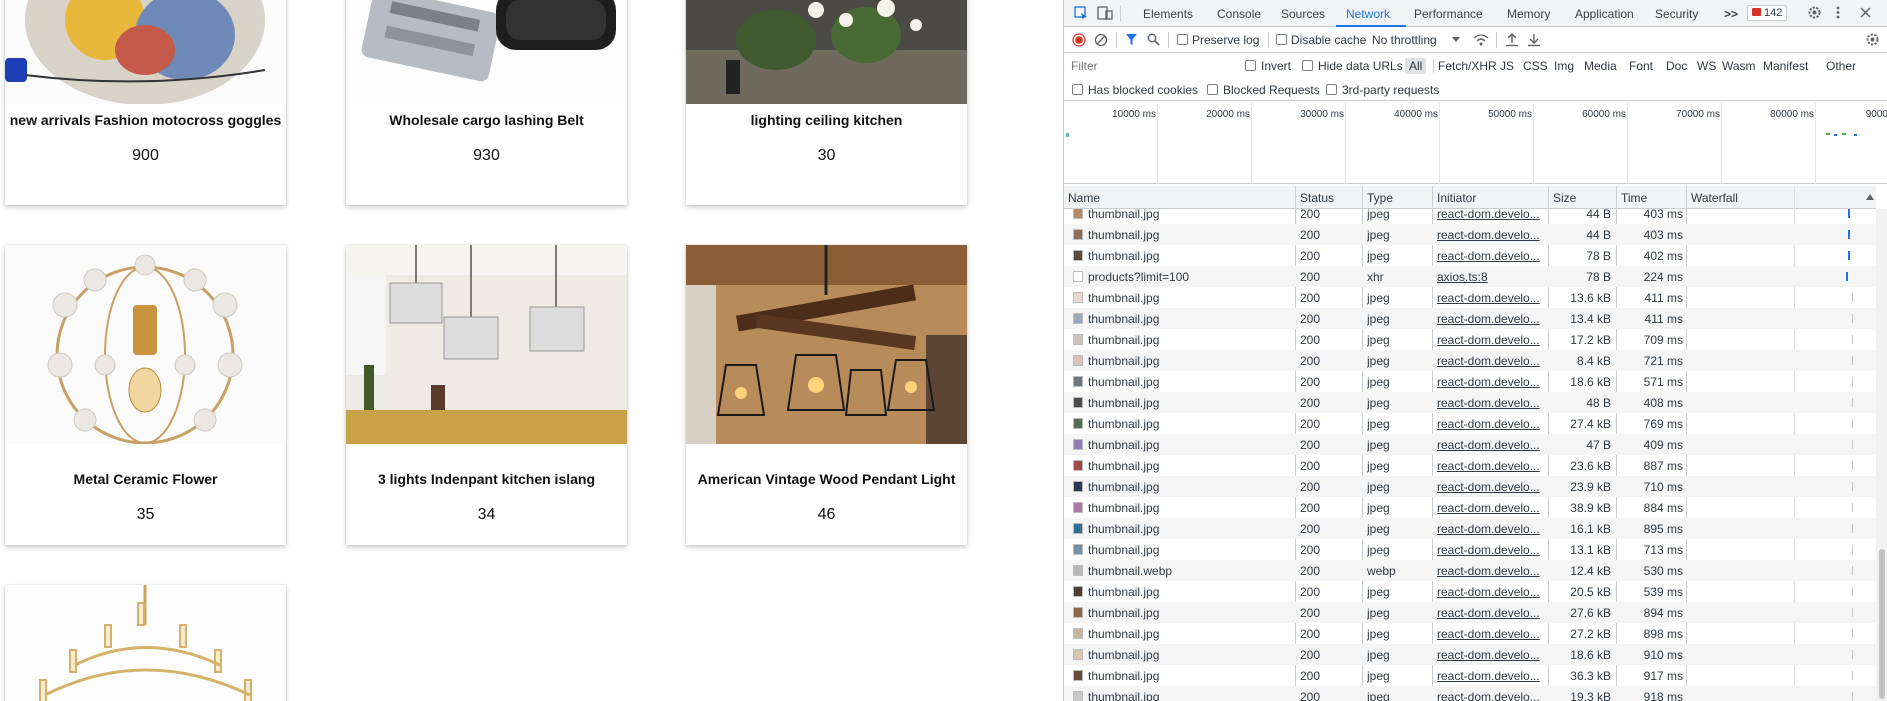  I want to click on invert-checkbox, so click(1250, 65).